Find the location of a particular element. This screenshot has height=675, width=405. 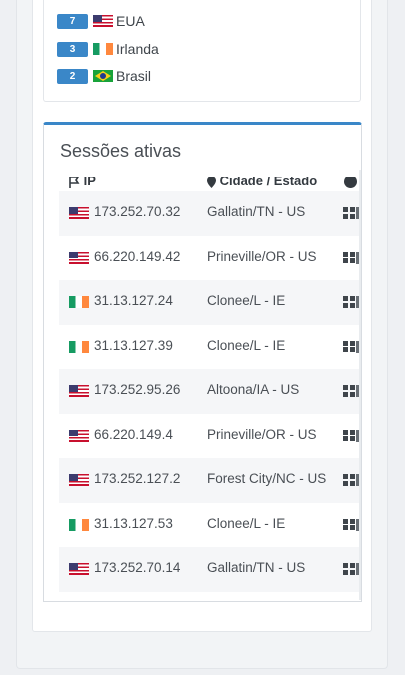

table-row: 66.220.149.42 Prineville/OR - US is located at coordinates (209, 258).